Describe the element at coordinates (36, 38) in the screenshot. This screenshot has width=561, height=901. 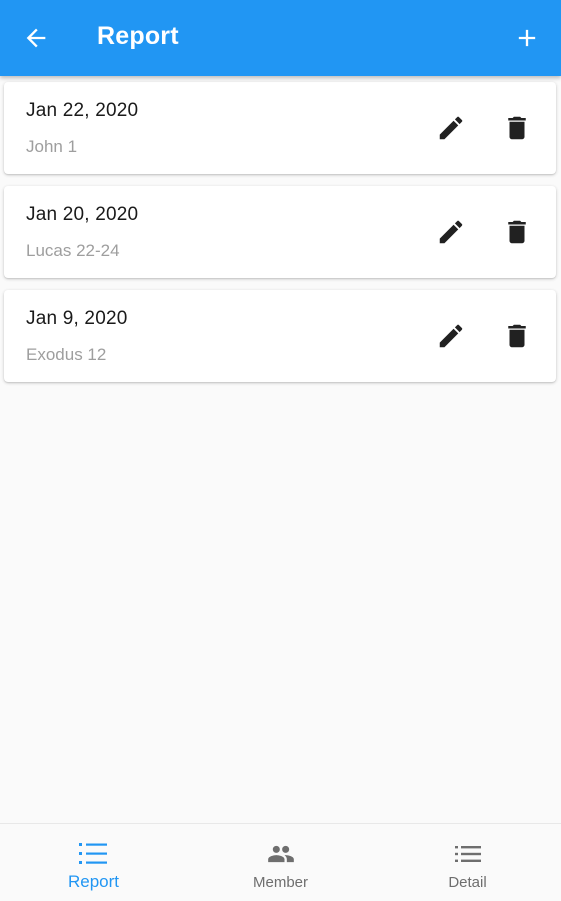
I see `arrow-back-icon` at that location.